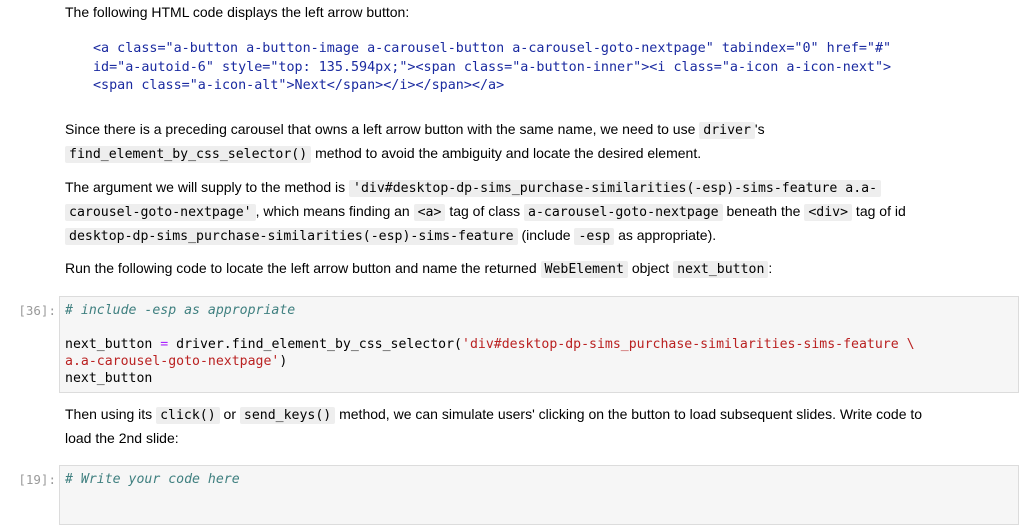 The height and width of the screenshot is (525, 1024). What do you see at coordinates (37, 479) in the screenshot?
I see `cell-prompt: [19]:` at bounding box center [37, 479].